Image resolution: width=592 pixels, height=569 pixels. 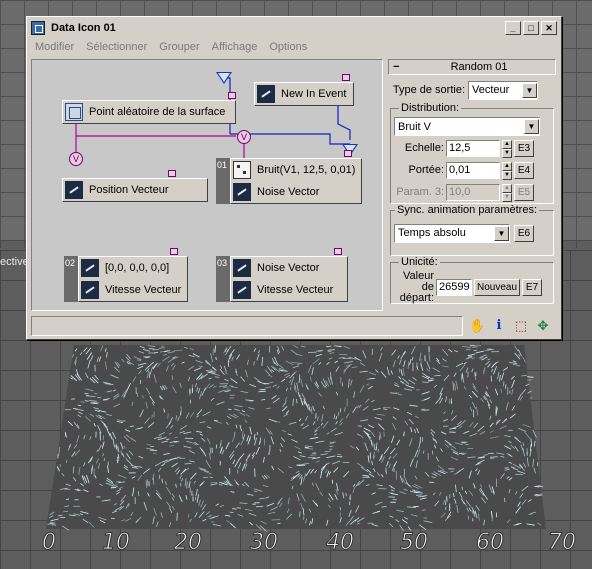 What do you see at coordinates (414, 543) in the screenshot?
I see `axis-number: 50` at bounding box center [414, 543].